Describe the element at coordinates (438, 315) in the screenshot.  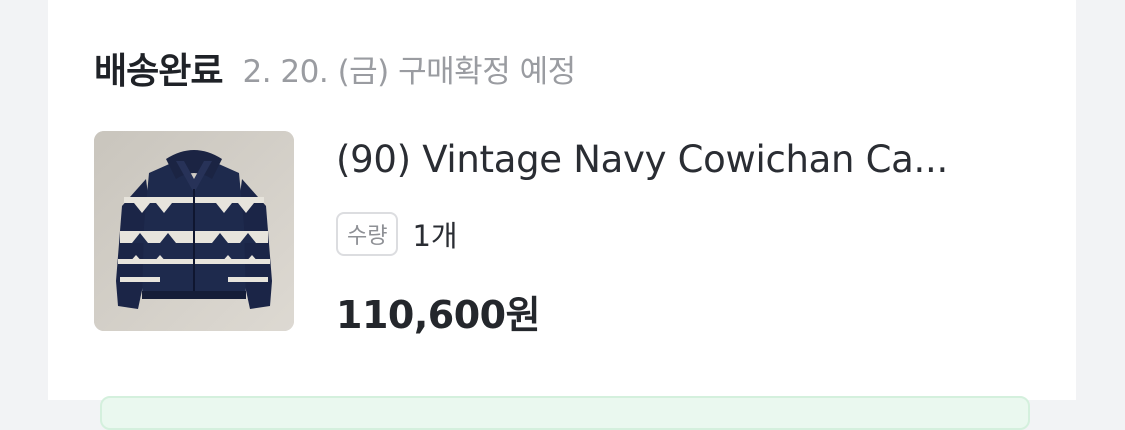
I see `product-price: 110,600원` at that location.